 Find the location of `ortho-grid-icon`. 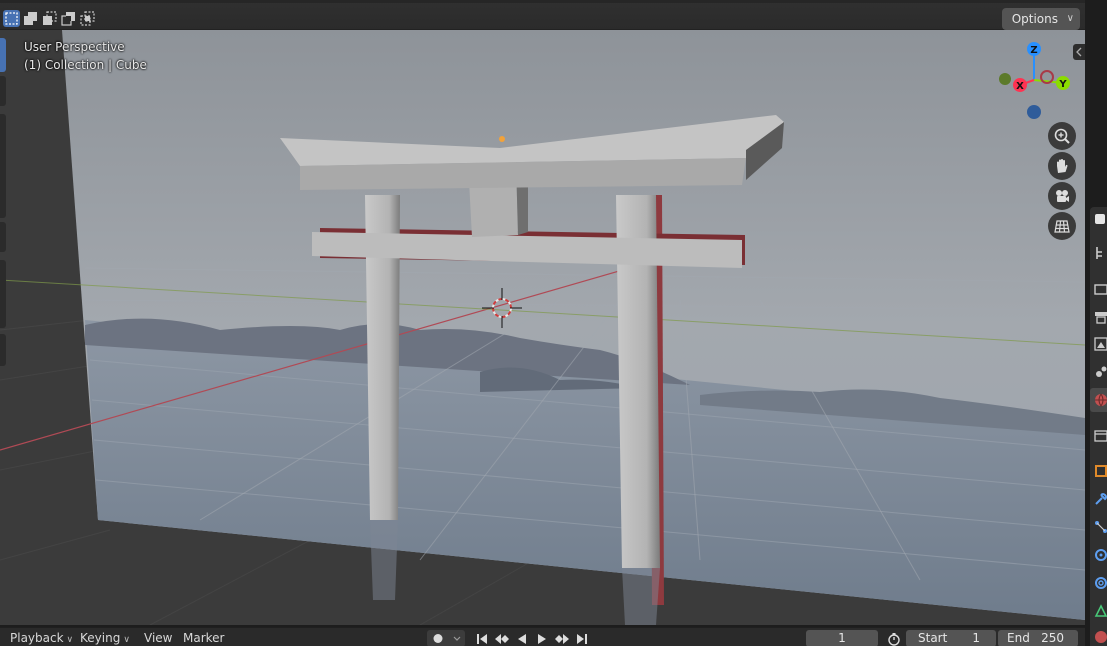

ortho-grid-icon is located at coordinates (1062, 226).